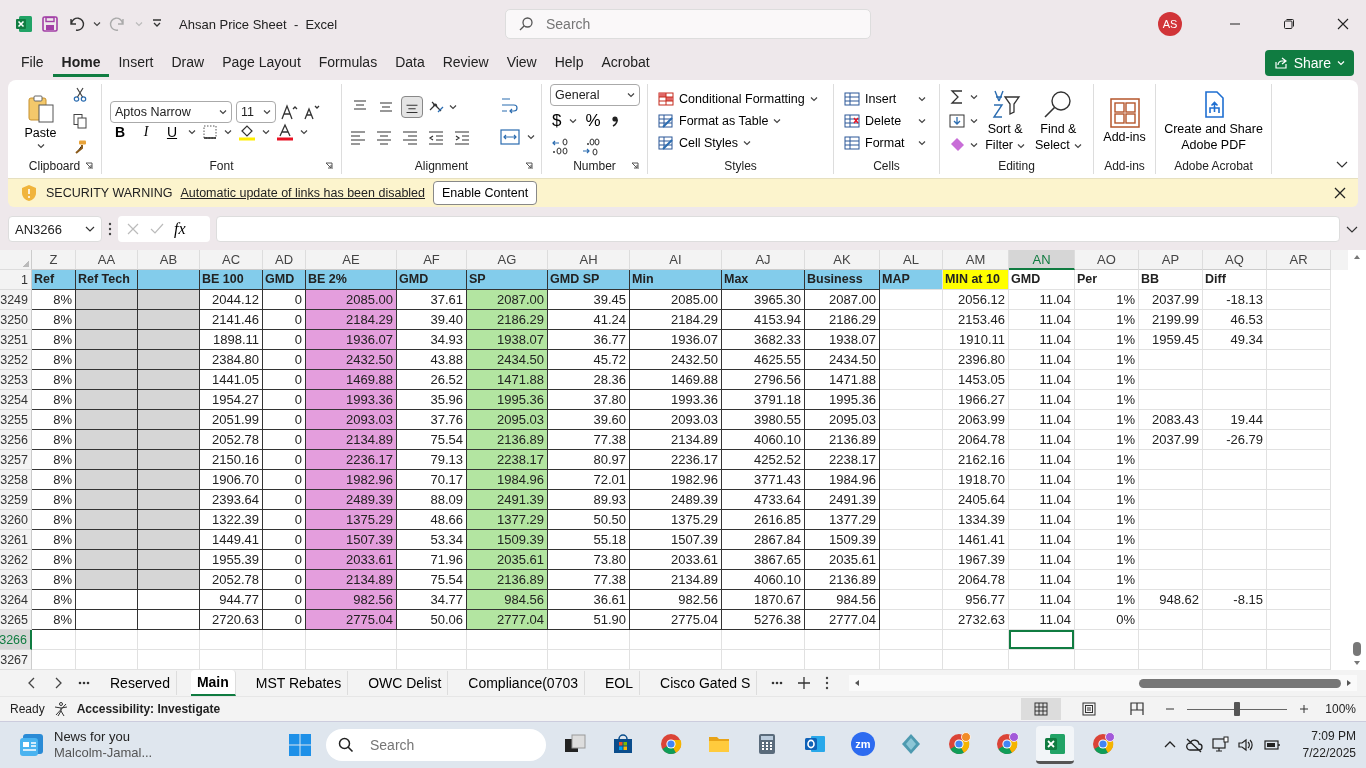 The height and width of the screenshot is (768, 1366). What do you see at coordinates (76, 24) in the screenshot?
I see `undo-icon` at bounding box center [76, 24].